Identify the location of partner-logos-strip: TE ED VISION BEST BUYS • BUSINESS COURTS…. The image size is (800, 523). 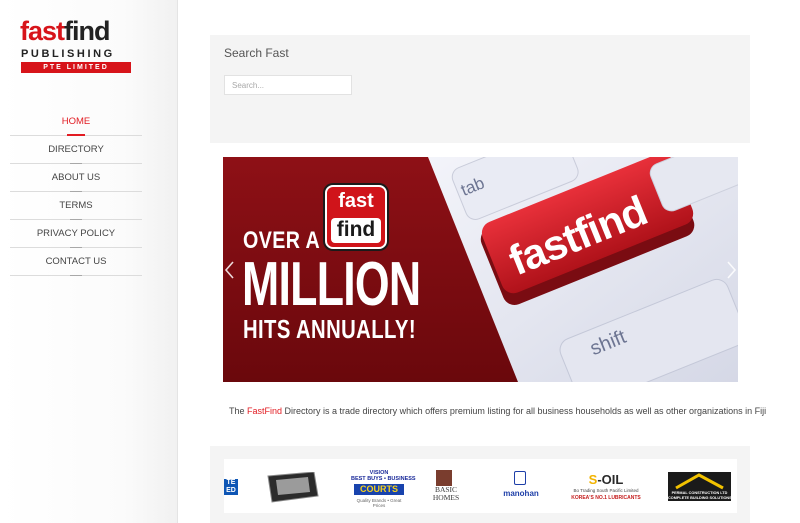
(480, 486).